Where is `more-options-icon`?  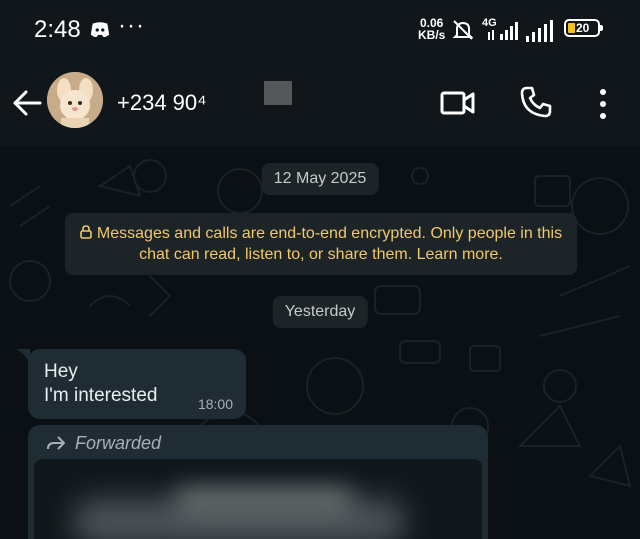
more-options-icon is located at coordinates (603, 104).